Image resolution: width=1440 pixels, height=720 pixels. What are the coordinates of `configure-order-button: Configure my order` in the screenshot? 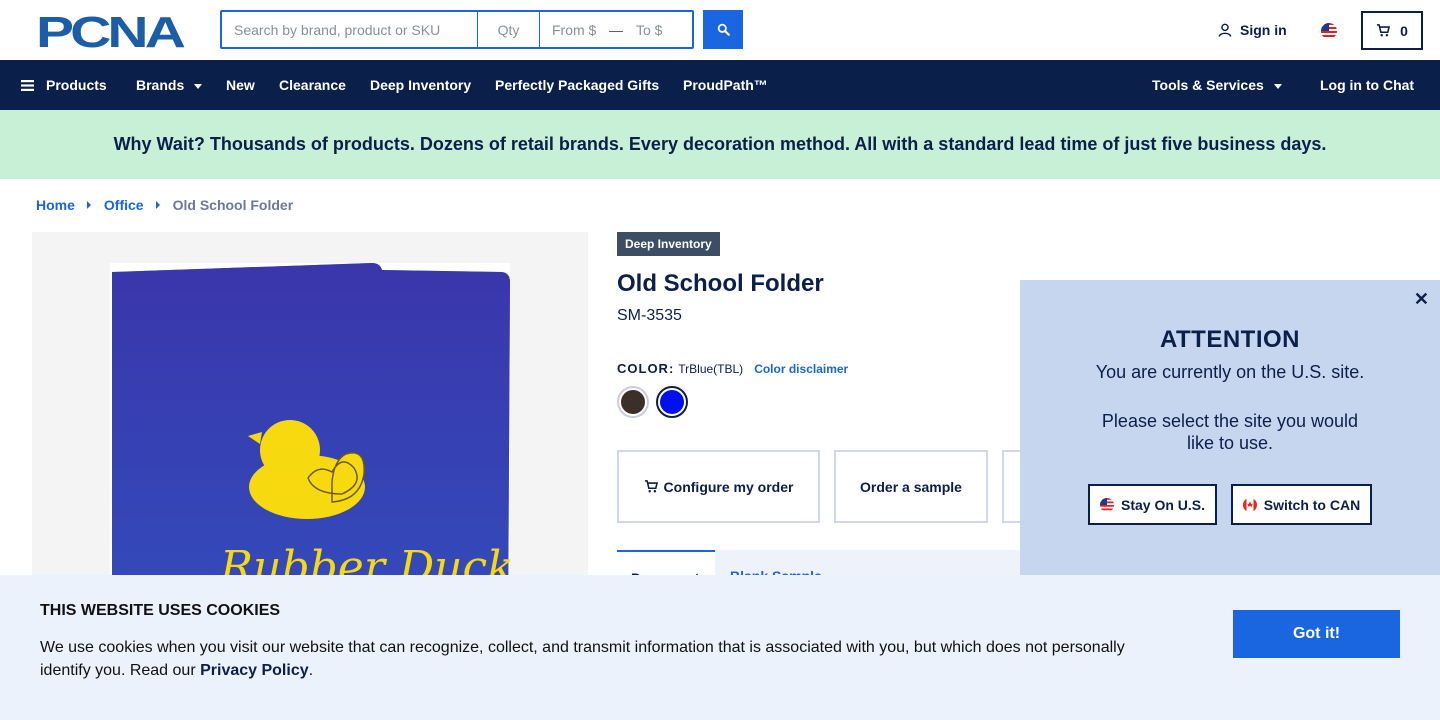 It's located at (718, 486).